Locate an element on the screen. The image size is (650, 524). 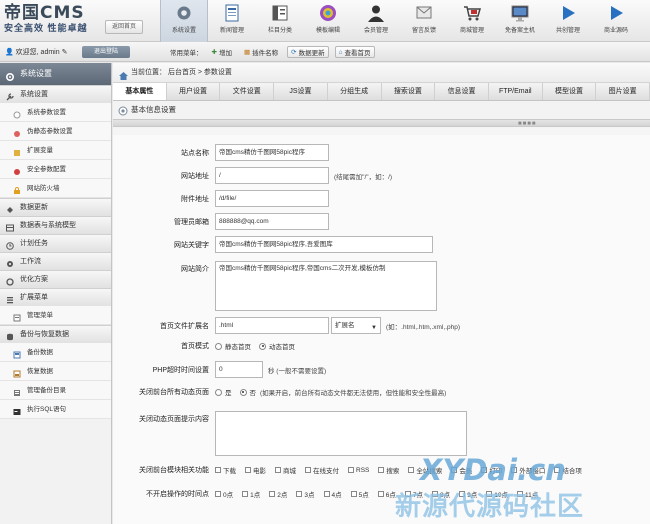
close-module-checkbox-5: 搜索 is located at coordinates (388, 470).